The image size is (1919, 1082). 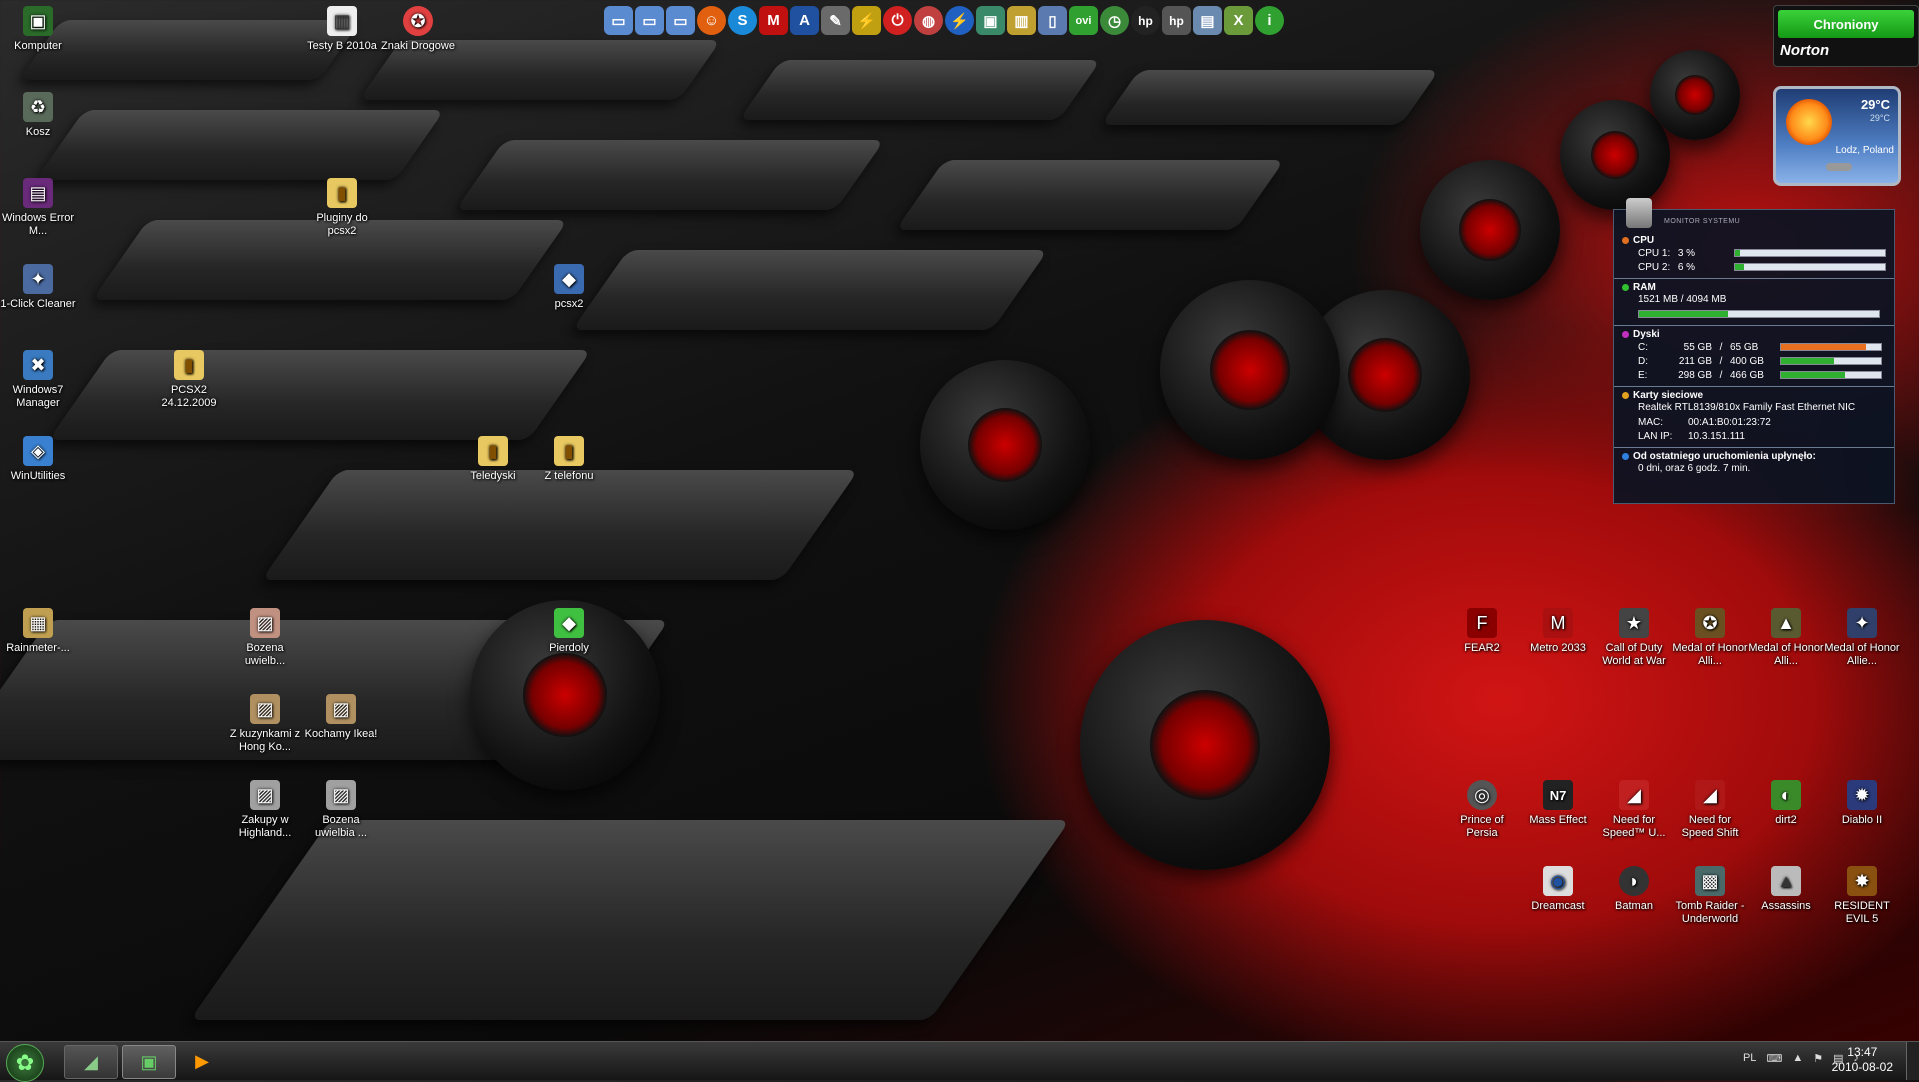 What do you see at coordinates (1710, 826) in the screenshot?
I see `icon-label: Need for Speed Shift` at bounding box center [1710, 826].